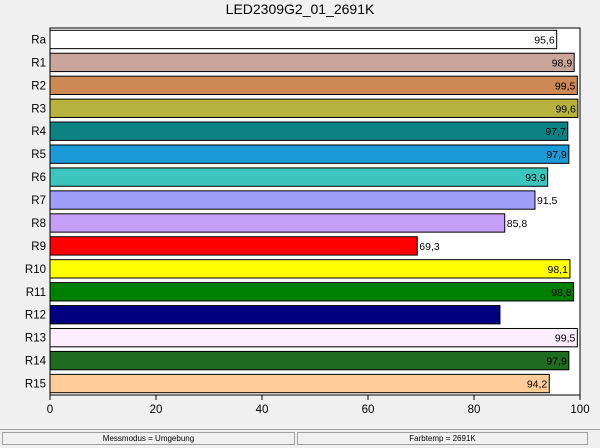 The height and width of the screenshot is (448, 600). I want to click on category-label: R11, so click(36, 293).